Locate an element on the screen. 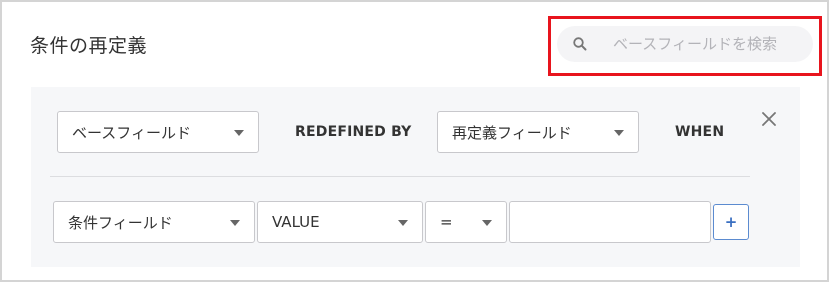 This screenshot has width=829, height=282. redefine-field-select: 再定義フィールド is located at coordinates (538, 132).